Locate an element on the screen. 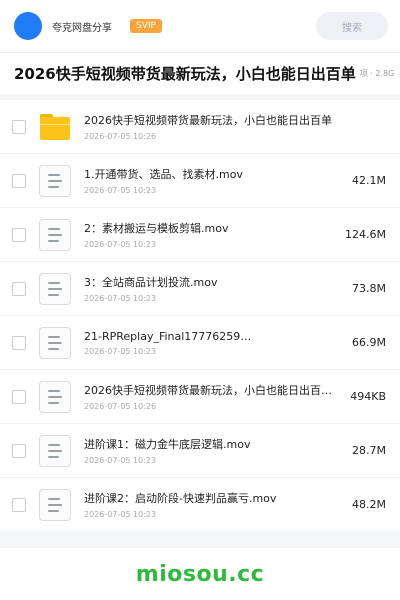 Image resolution: width=400 pixels, height=600 pixels. file-size: 124.6M is located at coordinates (365, 234).